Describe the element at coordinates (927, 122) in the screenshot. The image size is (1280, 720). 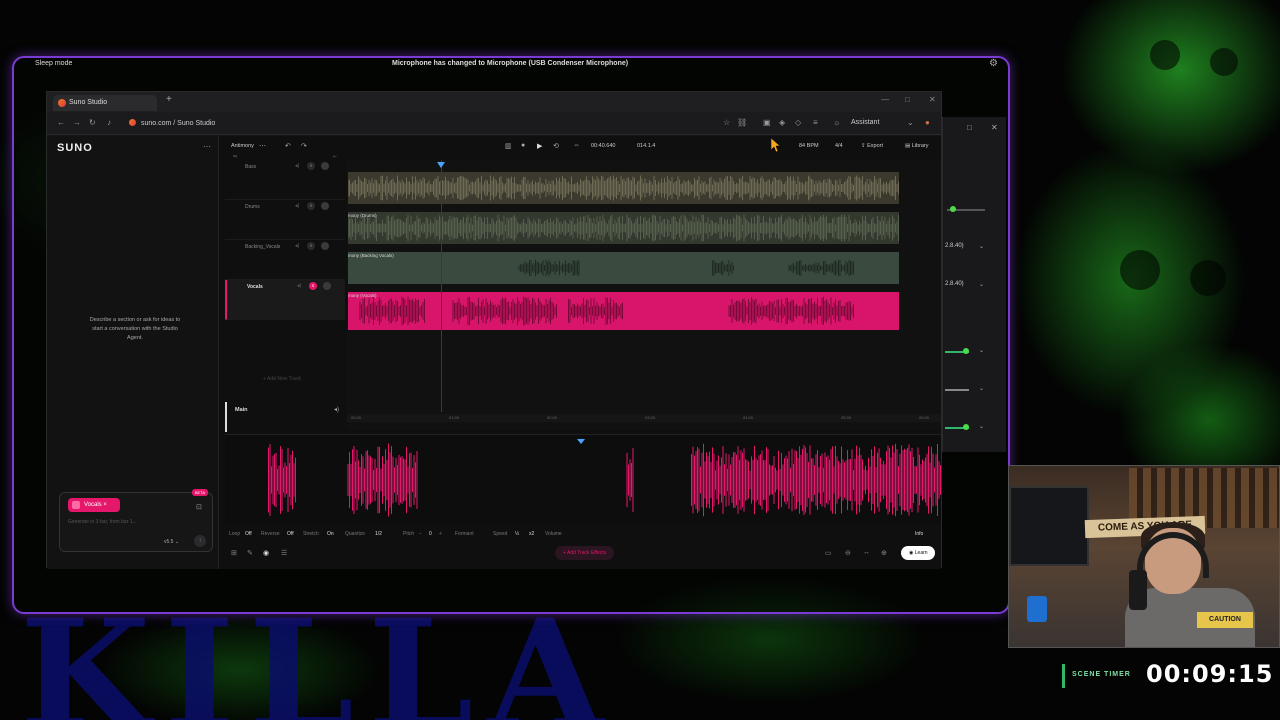
I see `avatar: ●` at that location.